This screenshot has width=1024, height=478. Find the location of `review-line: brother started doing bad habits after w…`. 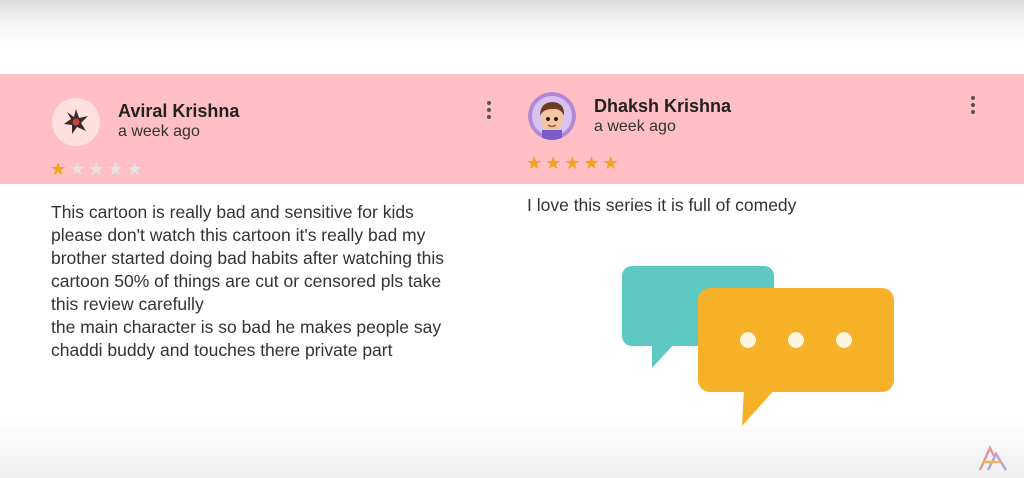

review-line: brother started doing bad habits after w… is located at coordinates (248, 258).